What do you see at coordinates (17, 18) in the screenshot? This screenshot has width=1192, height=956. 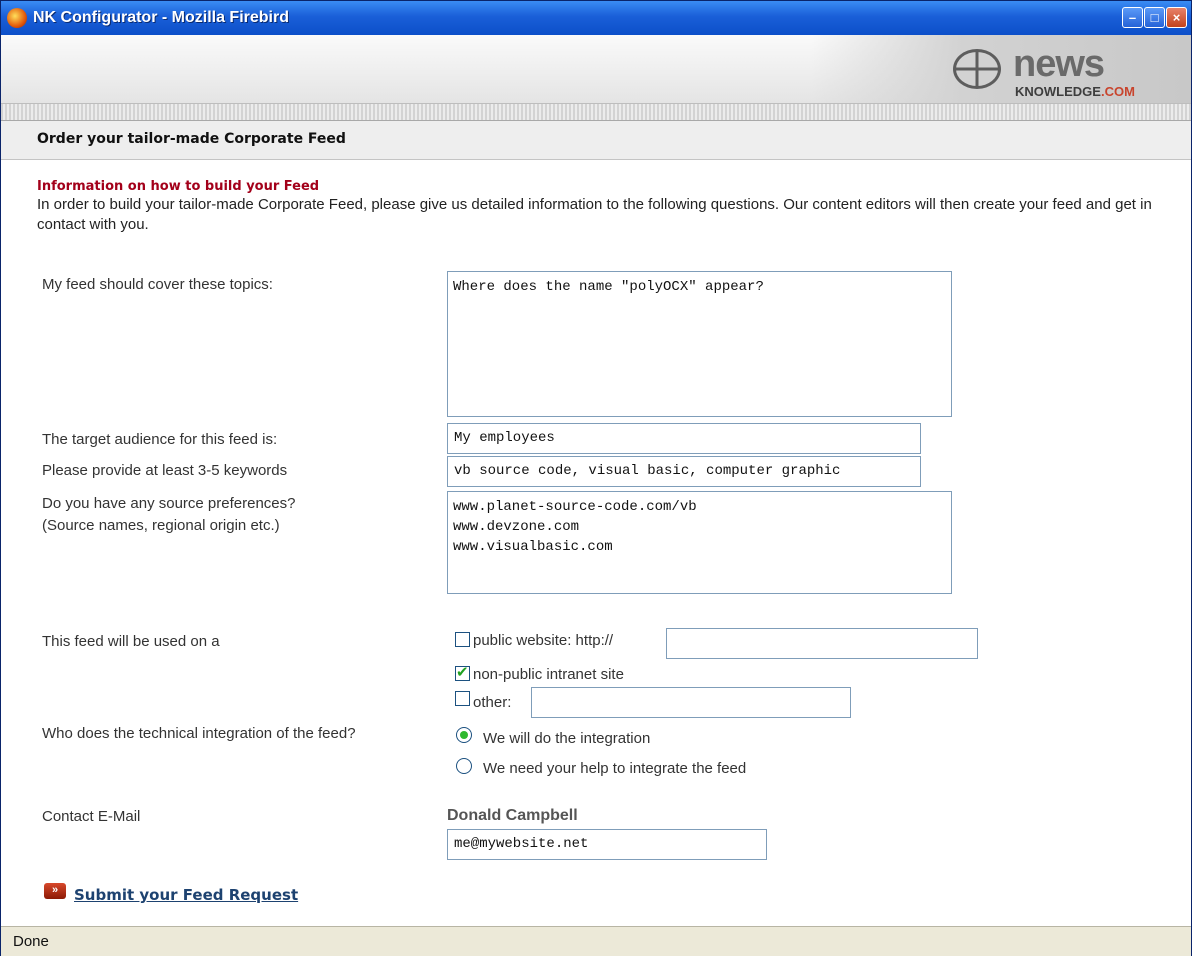 I see `firebird-icon` at bounding box center [17, 18].